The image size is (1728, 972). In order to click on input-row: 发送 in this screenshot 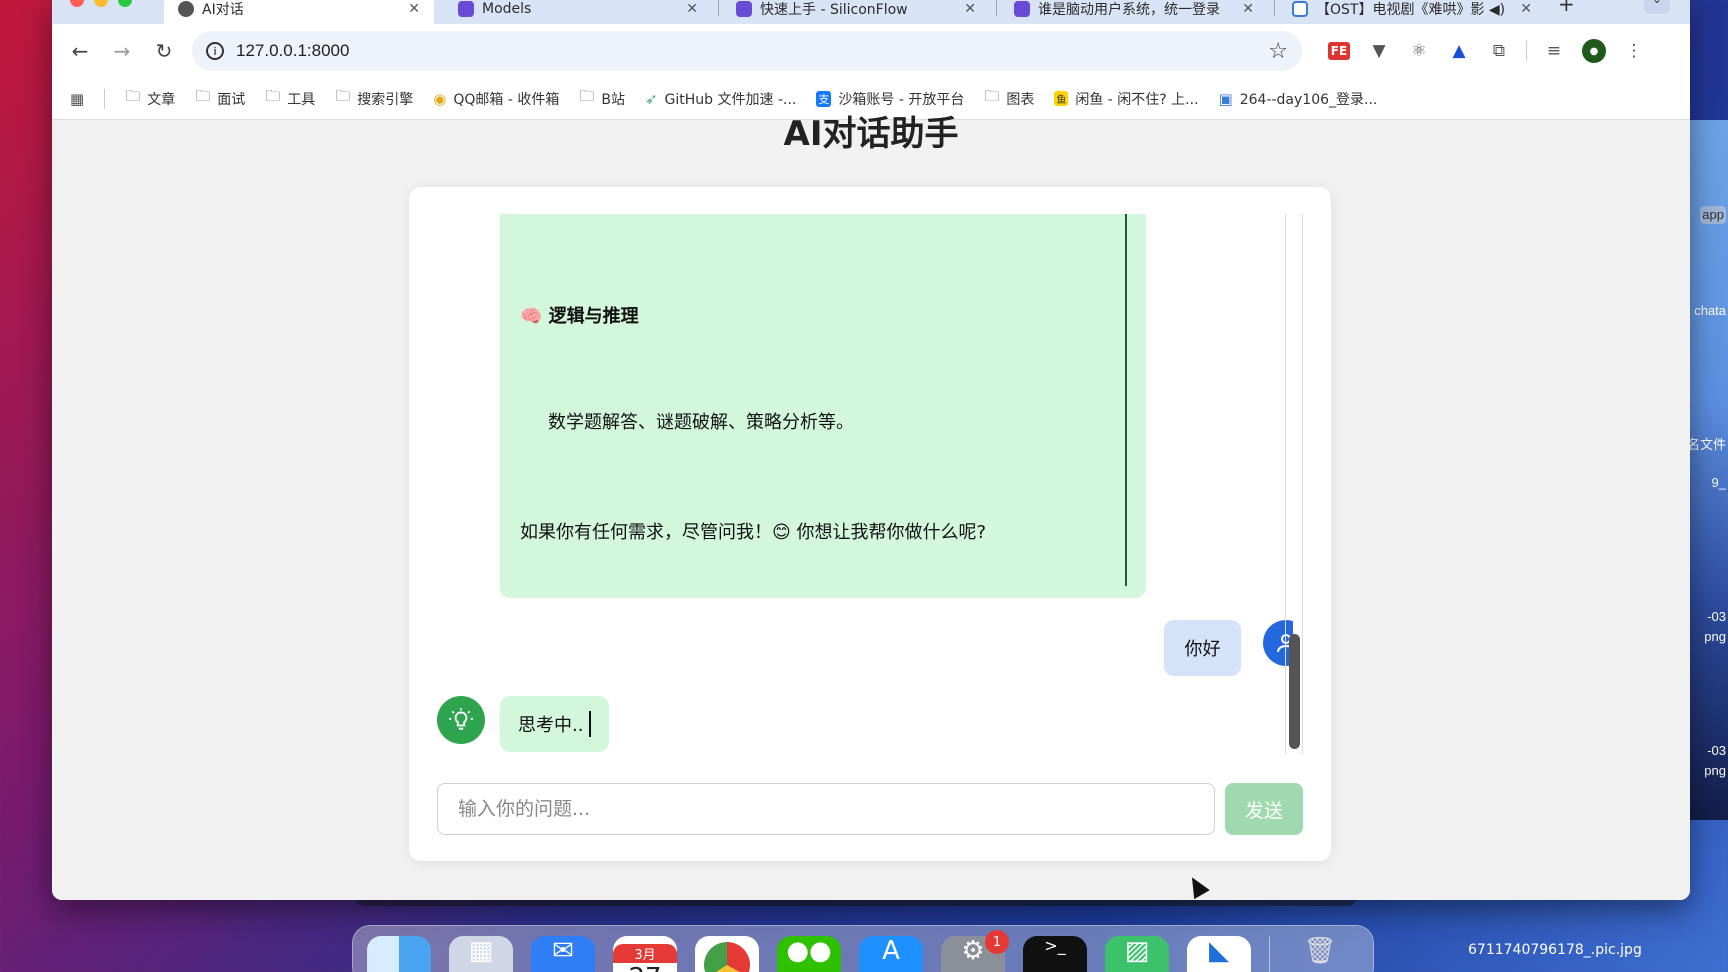, I will do `click(870, 809)`.